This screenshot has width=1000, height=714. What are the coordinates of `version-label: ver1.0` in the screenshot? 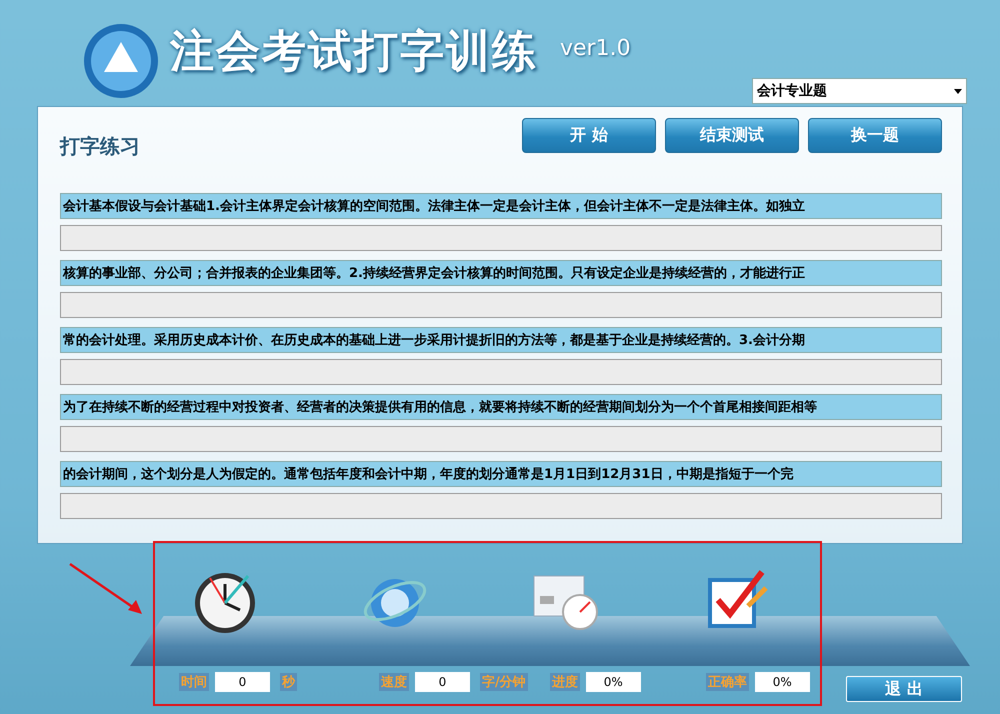 It's located at (595, 48).